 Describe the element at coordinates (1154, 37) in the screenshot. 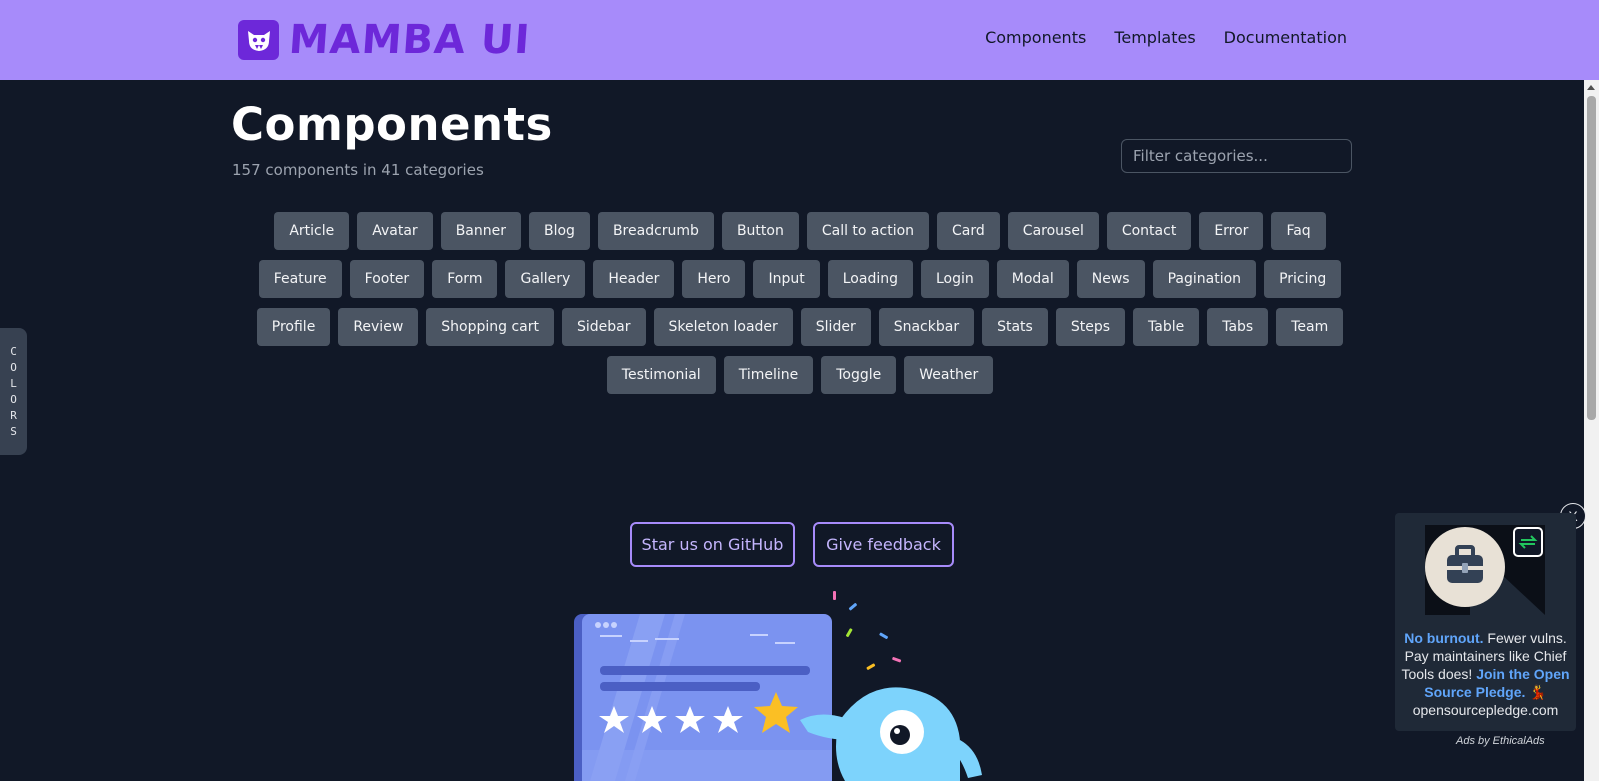

I see `nav-templates: Templates` at that location.